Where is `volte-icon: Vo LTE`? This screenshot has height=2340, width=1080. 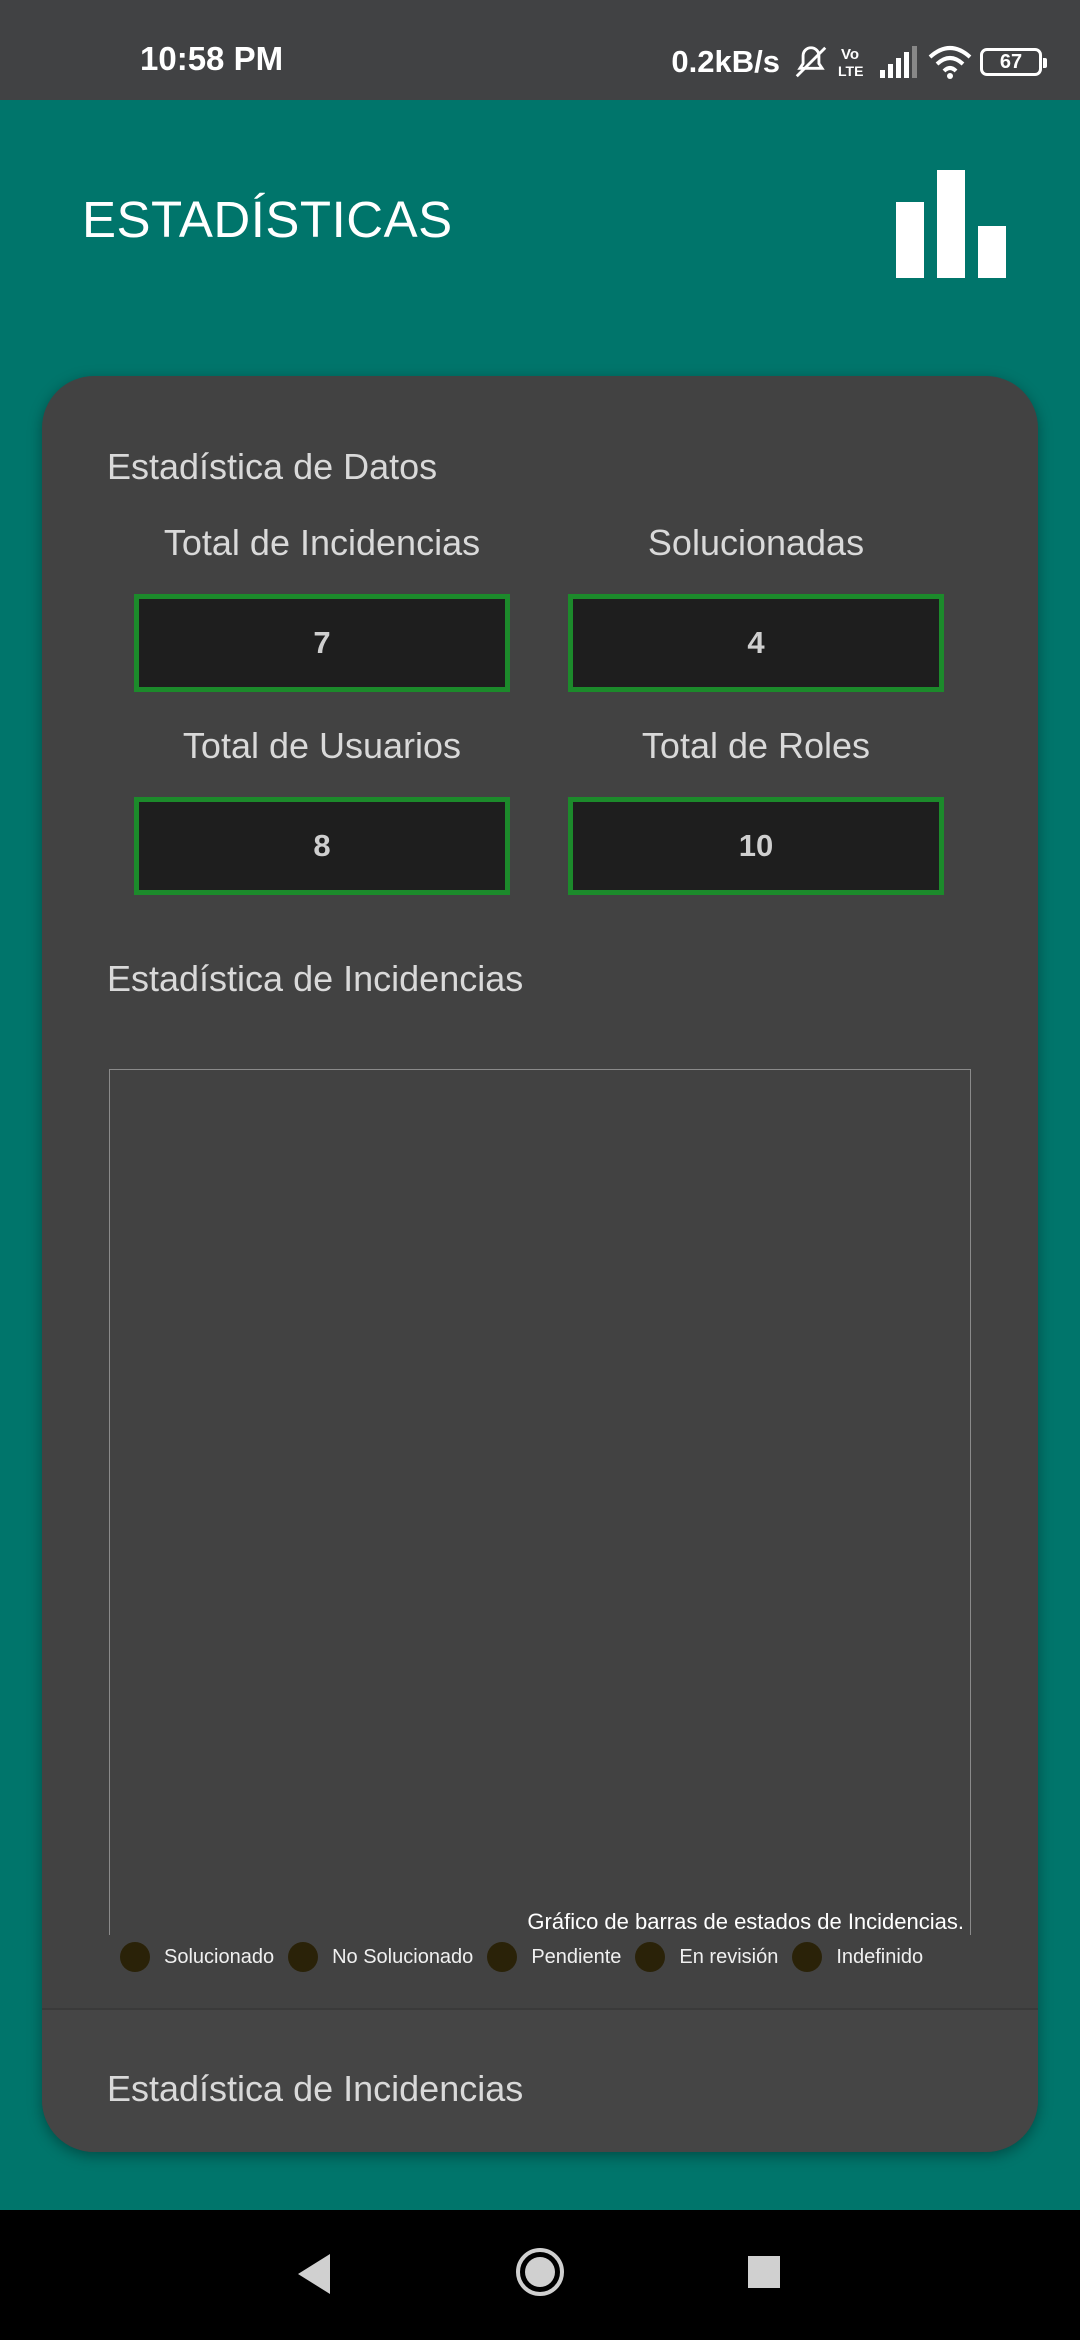
volte-icon: Vo LTE is located at coordinates (855, 62).